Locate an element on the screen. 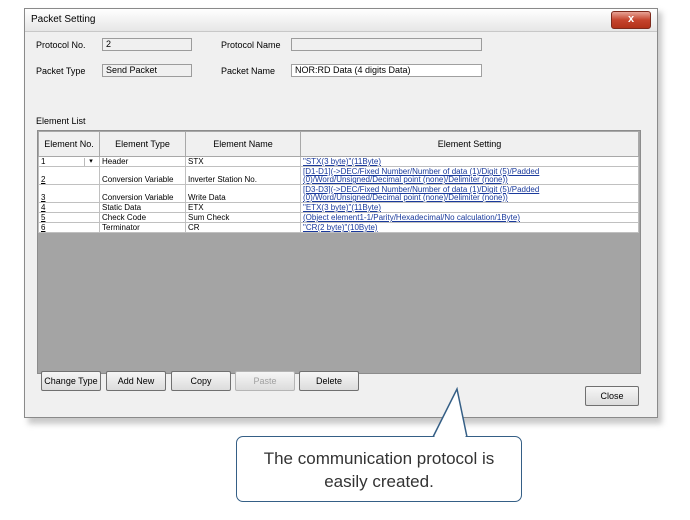 The height and width of the screenshot is (520, 690). callout-pointer-mask is located at coordinates (450, 437).